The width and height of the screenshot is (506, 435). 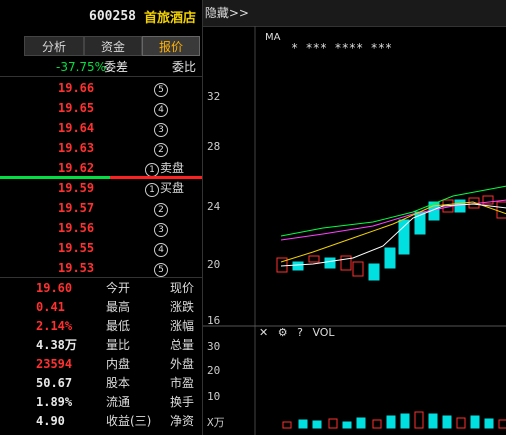 What do you see at coordinates (181, 402) in the screenshot?
I see `stat-label: 换手` at bounding box center [181, 402].